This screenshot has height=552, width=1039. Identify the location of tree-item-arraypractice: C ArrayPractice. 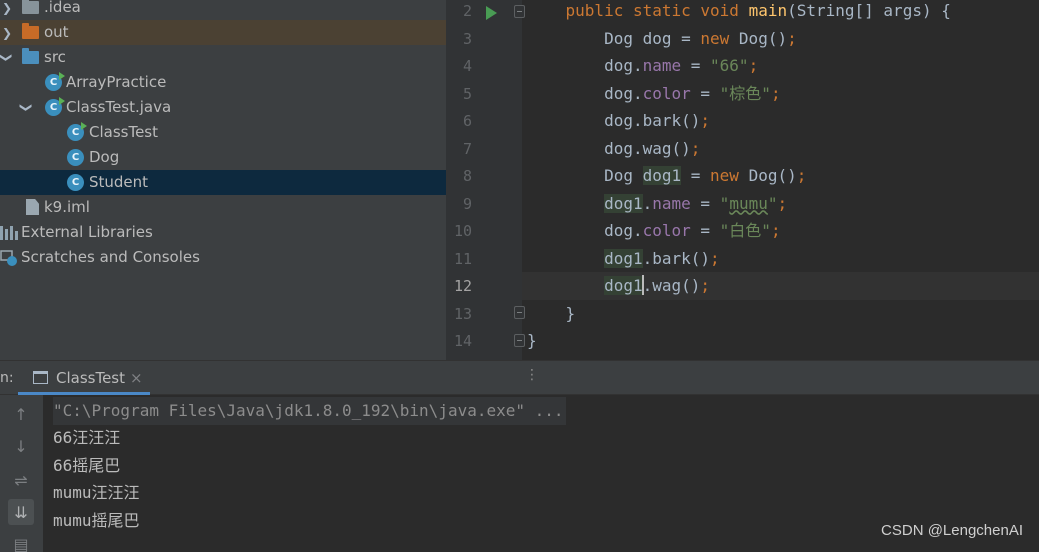
(223, 82).